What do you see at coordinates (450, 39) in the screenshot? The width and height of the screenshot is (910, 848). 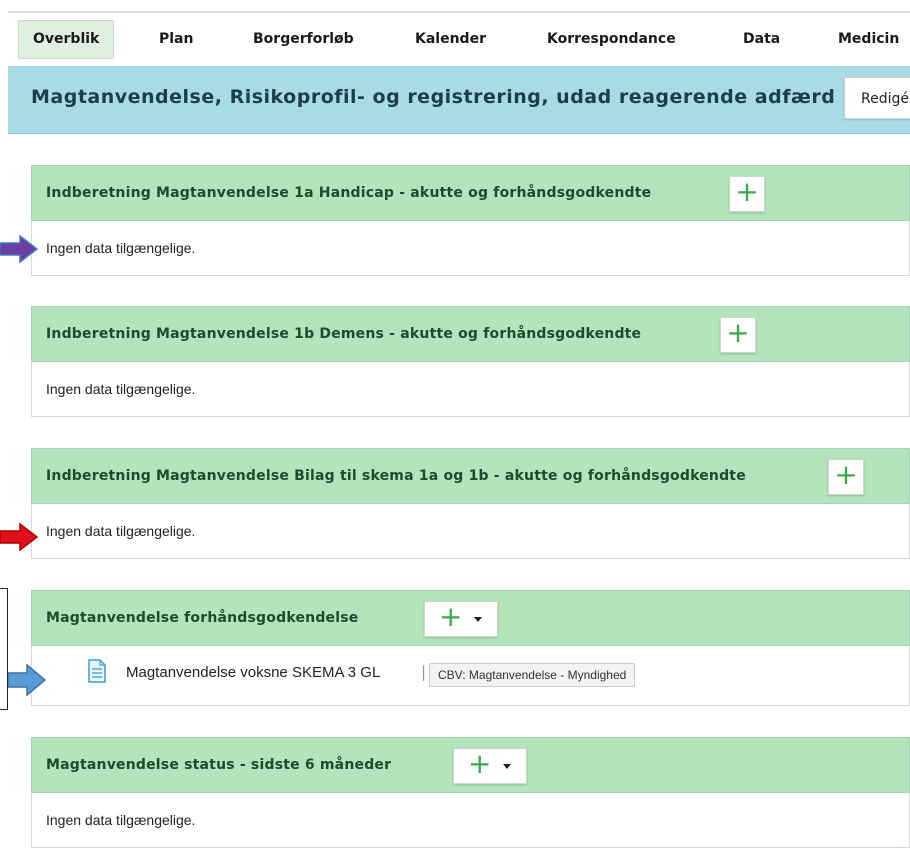 I see `tab-kalender: Kalender` at bounding box center [450, 39].